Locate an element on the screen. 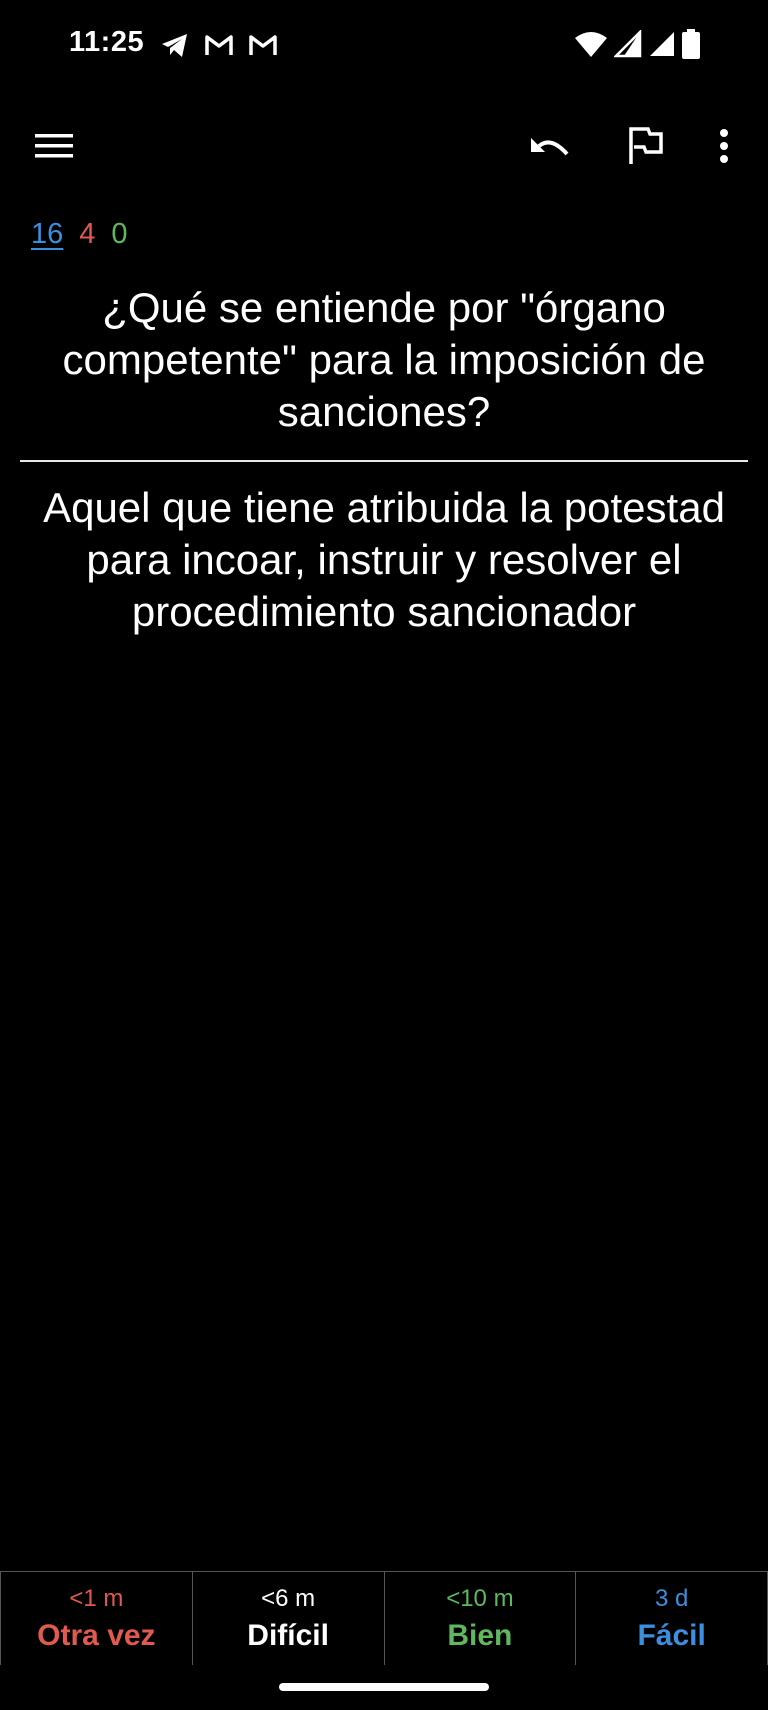 This screenshot has width=768, height=1710. more-vert-icon is located at coordinates (724, 148).